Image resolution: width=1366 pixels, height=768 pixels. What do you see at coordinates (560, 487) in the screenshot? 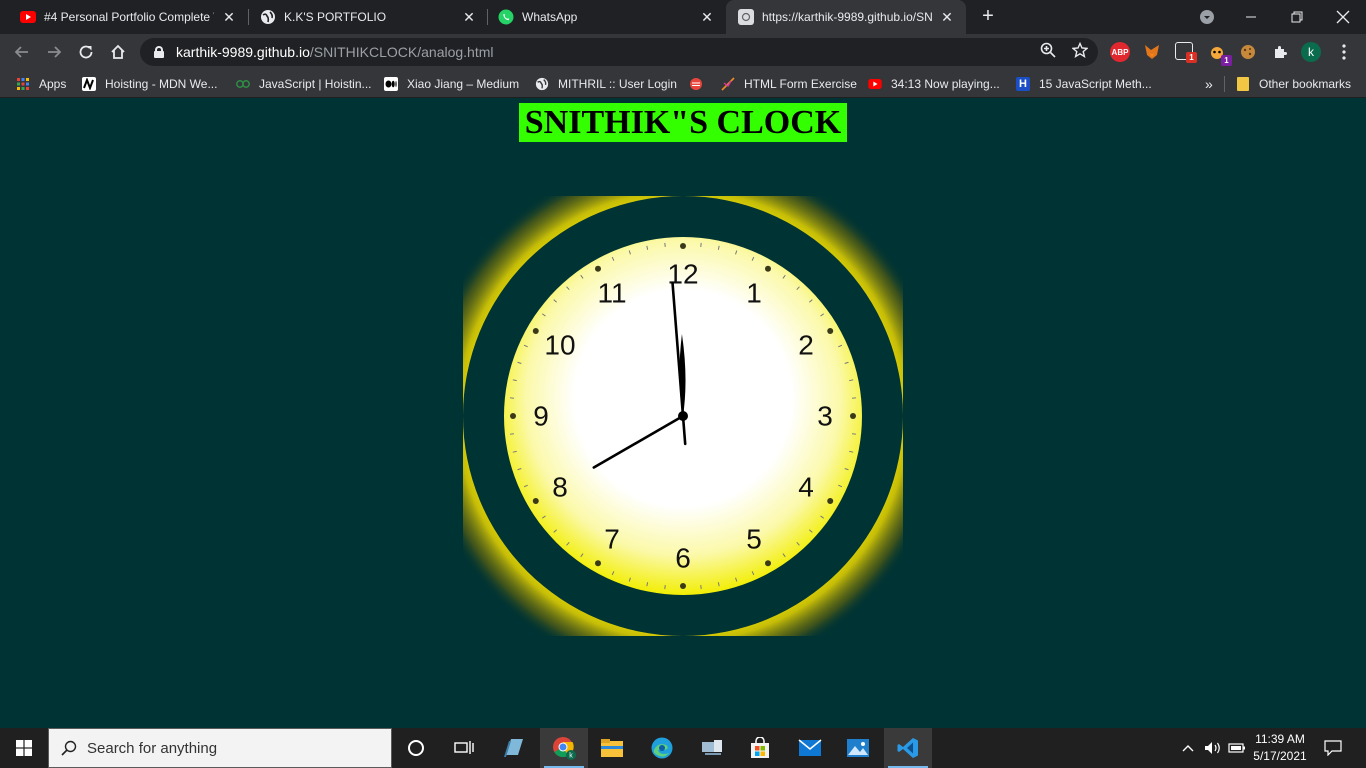
I see `clock-numeral: 8` at bounding box center [560, 487].